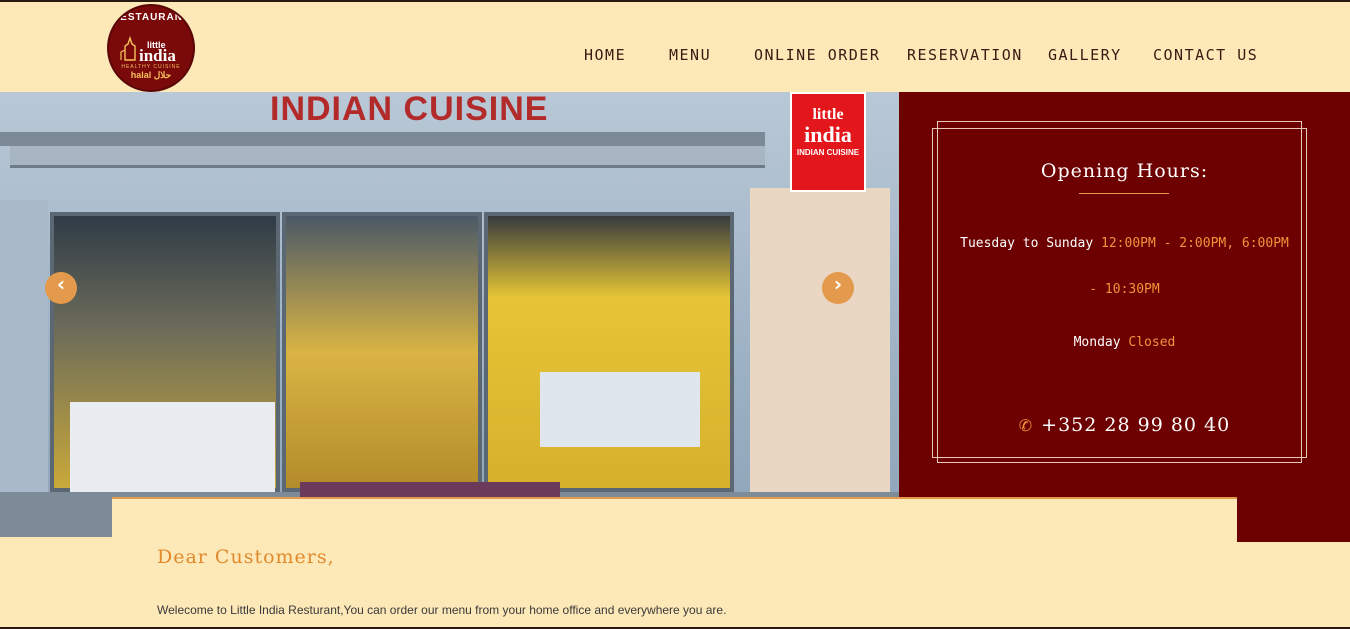 The image size is (1350, 629). I want to click on closed-day: Monday, so click(1097, 342).